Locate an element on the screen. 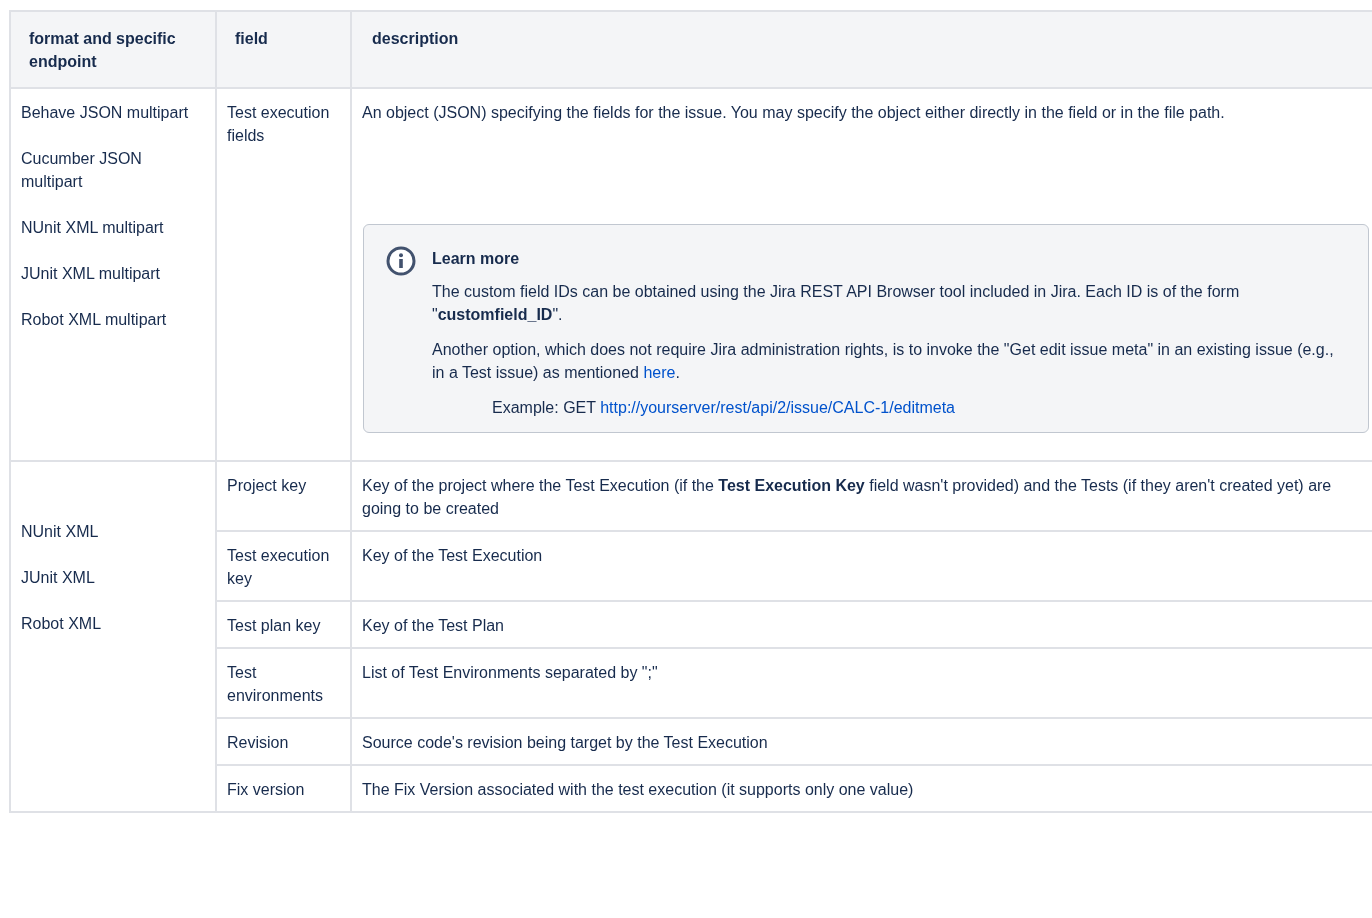 The image size is (1372, 918). table-cell: Test execution key is located at coordinates (283, 566).